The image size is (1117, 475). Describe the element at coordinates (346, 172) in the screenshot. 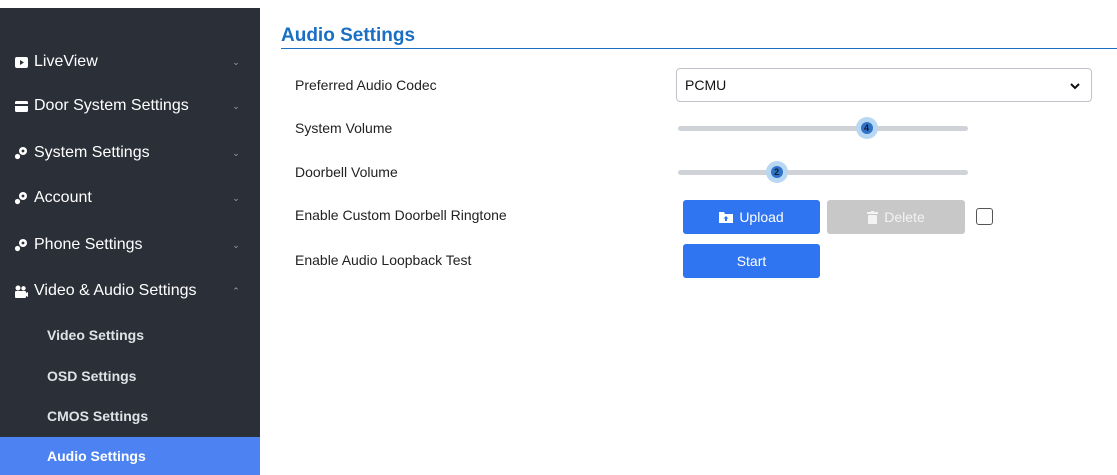

I see `doorbell-volume-label: Doorbell Volume` at that location.